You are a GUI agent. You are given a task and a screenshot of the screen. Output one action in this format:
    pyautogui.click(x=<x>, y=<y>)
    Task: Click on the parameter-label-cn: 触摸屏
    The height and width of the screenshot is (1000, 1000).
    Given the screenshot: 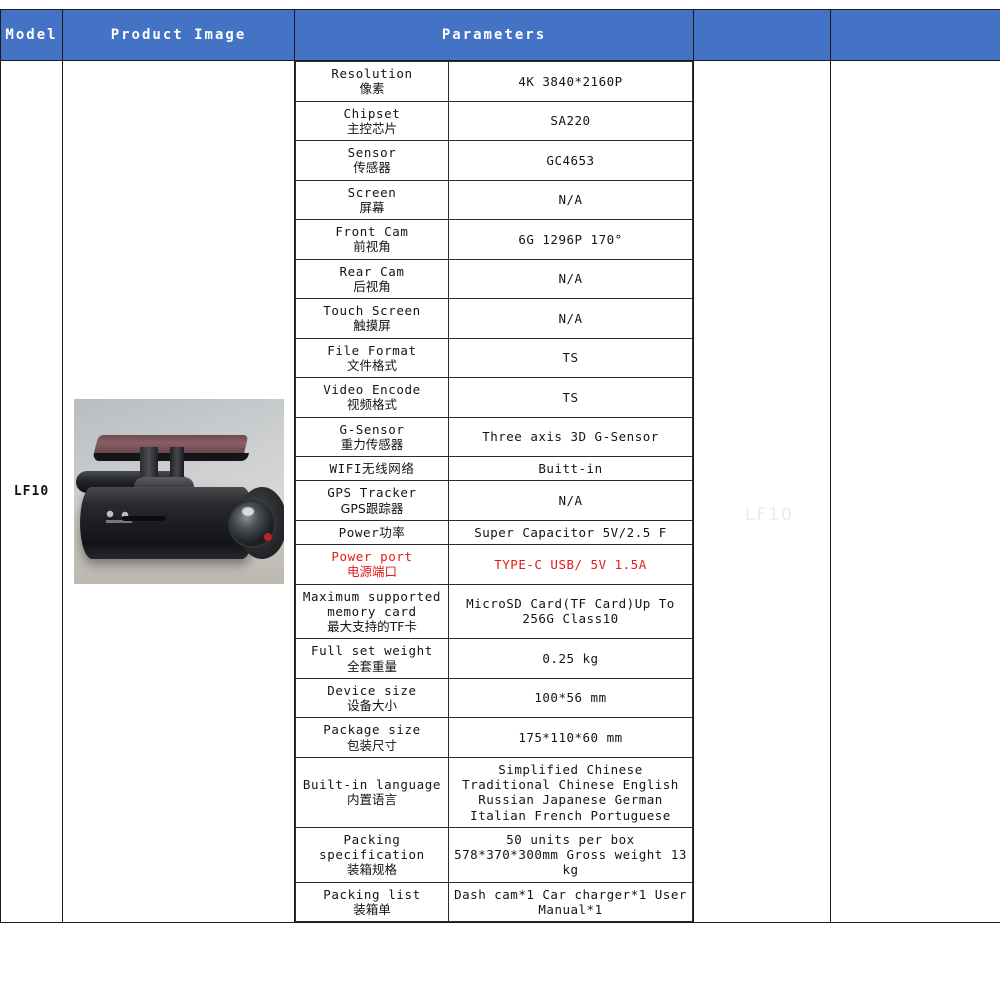 What is the action you would take?
    pyautogui.click(x=372, y=326)
    